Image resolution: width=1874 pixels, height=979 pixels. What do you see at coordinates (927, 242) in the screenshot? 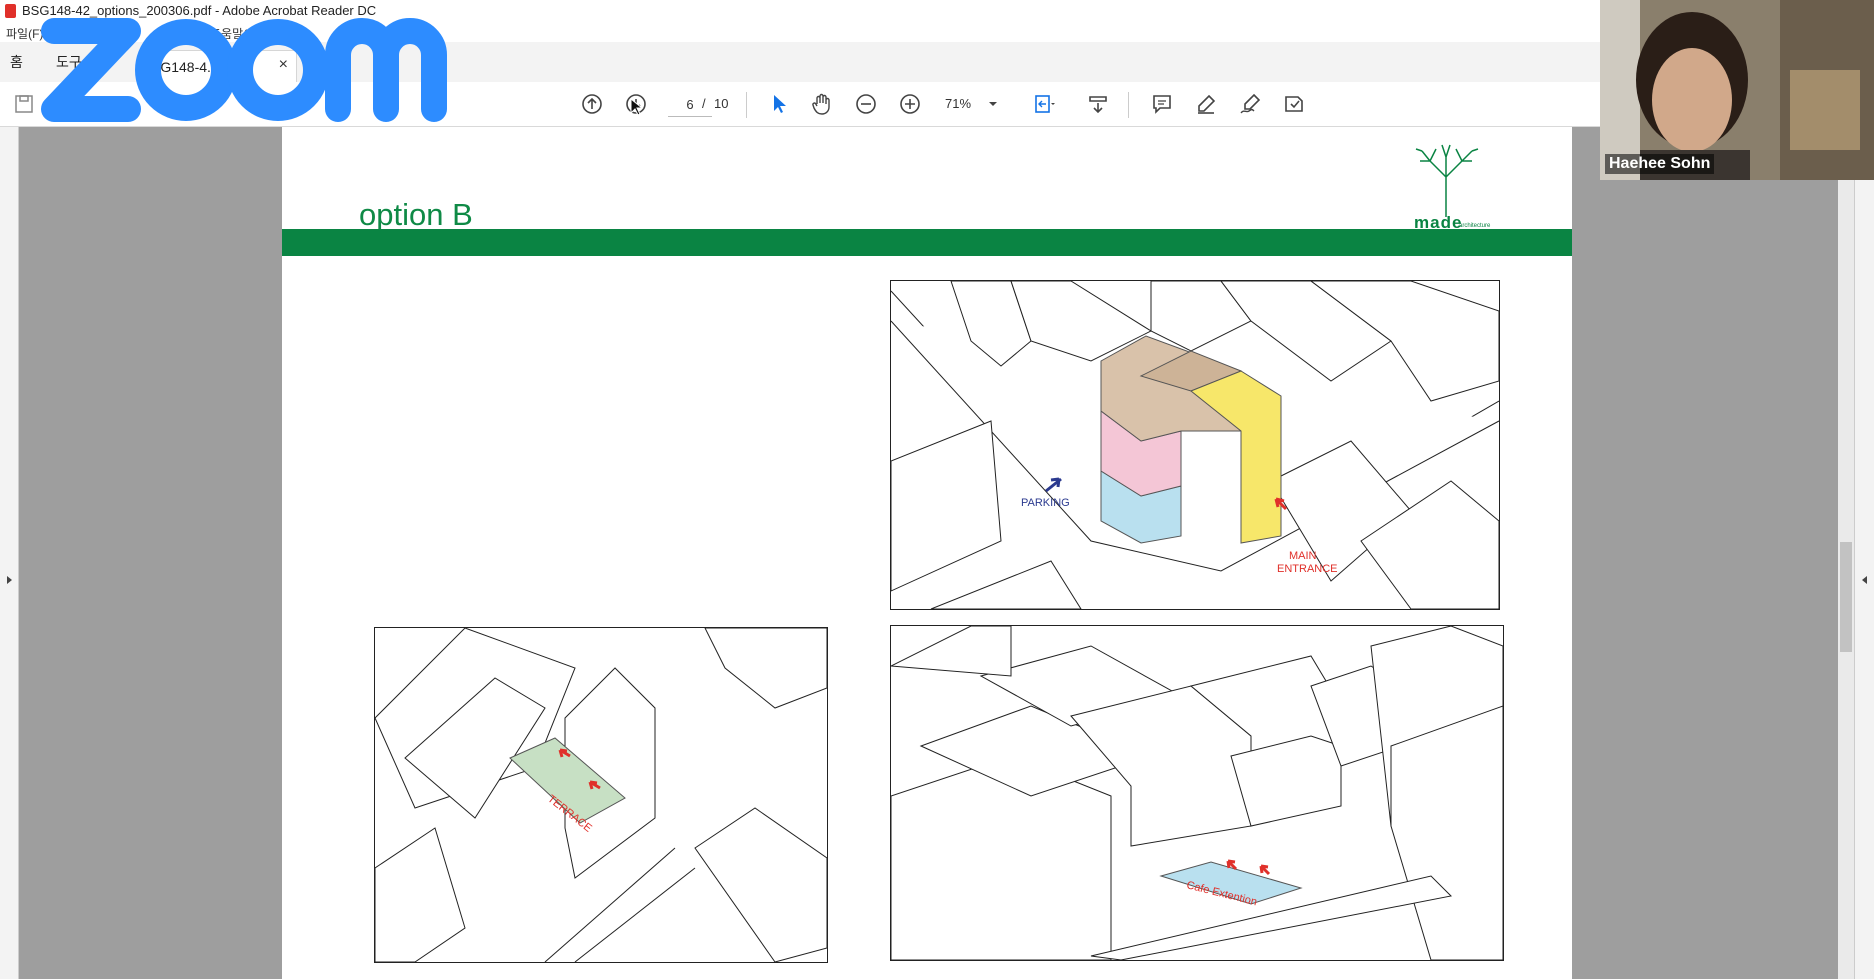
I see `header-green-bar` at bounding box center [927, 242].